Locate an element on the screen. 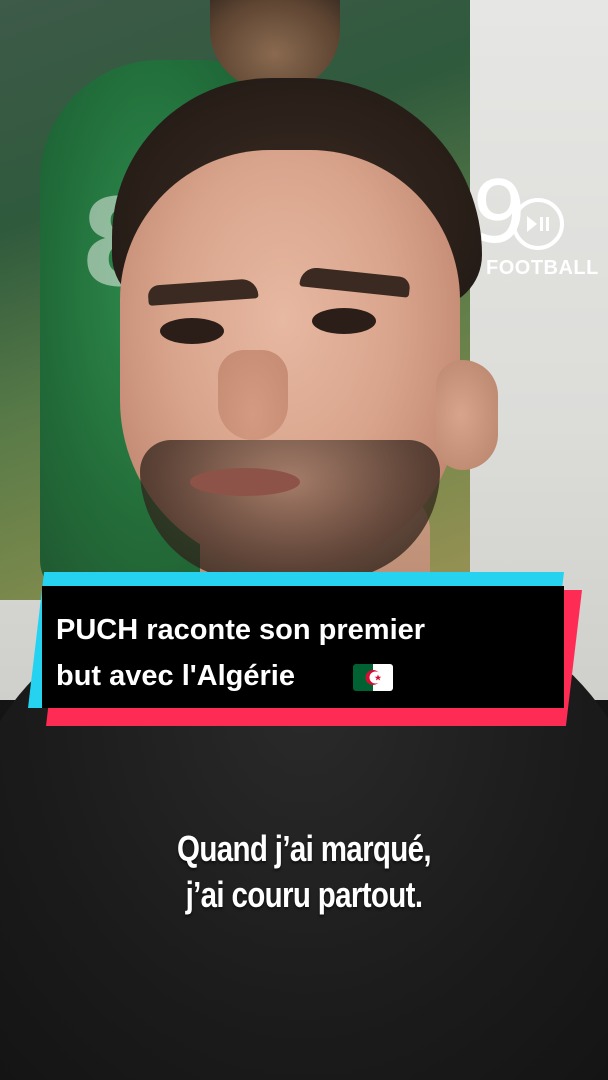  title-line-1: PUCH raconte son premier is located at coordinates (241, 630).